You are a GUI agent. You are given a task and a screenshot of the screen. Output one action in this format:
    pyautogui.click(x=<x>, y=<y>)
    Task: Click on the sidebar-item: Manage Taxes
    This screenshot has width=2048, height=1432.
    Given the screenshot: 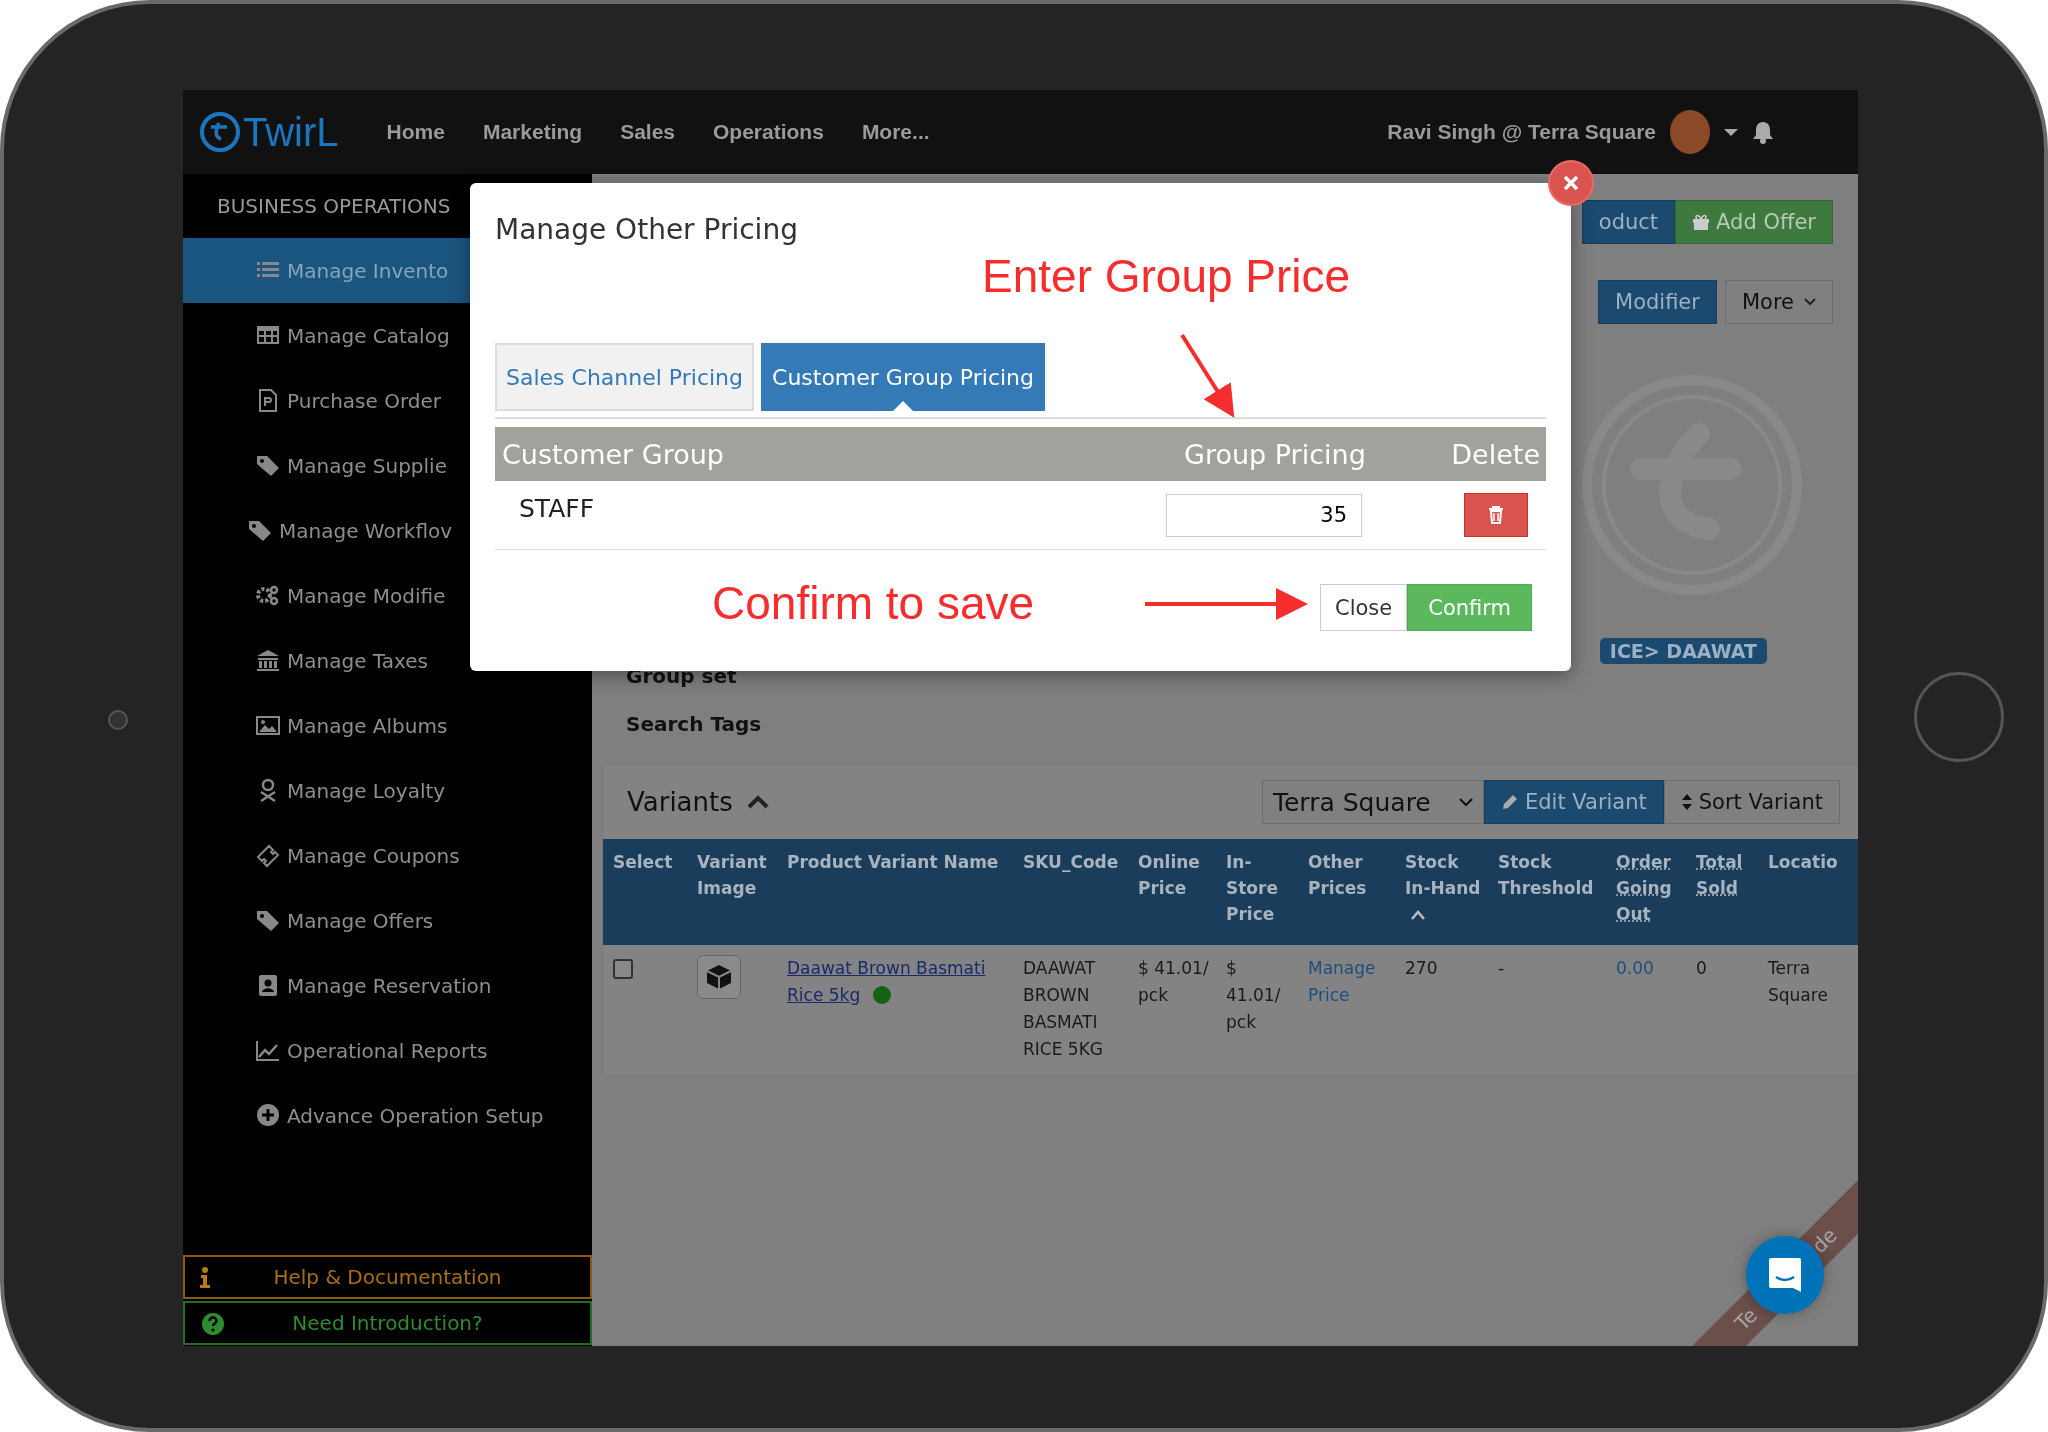 What is the action you would take?
    pyautogui.click(x=357, y=660)
    